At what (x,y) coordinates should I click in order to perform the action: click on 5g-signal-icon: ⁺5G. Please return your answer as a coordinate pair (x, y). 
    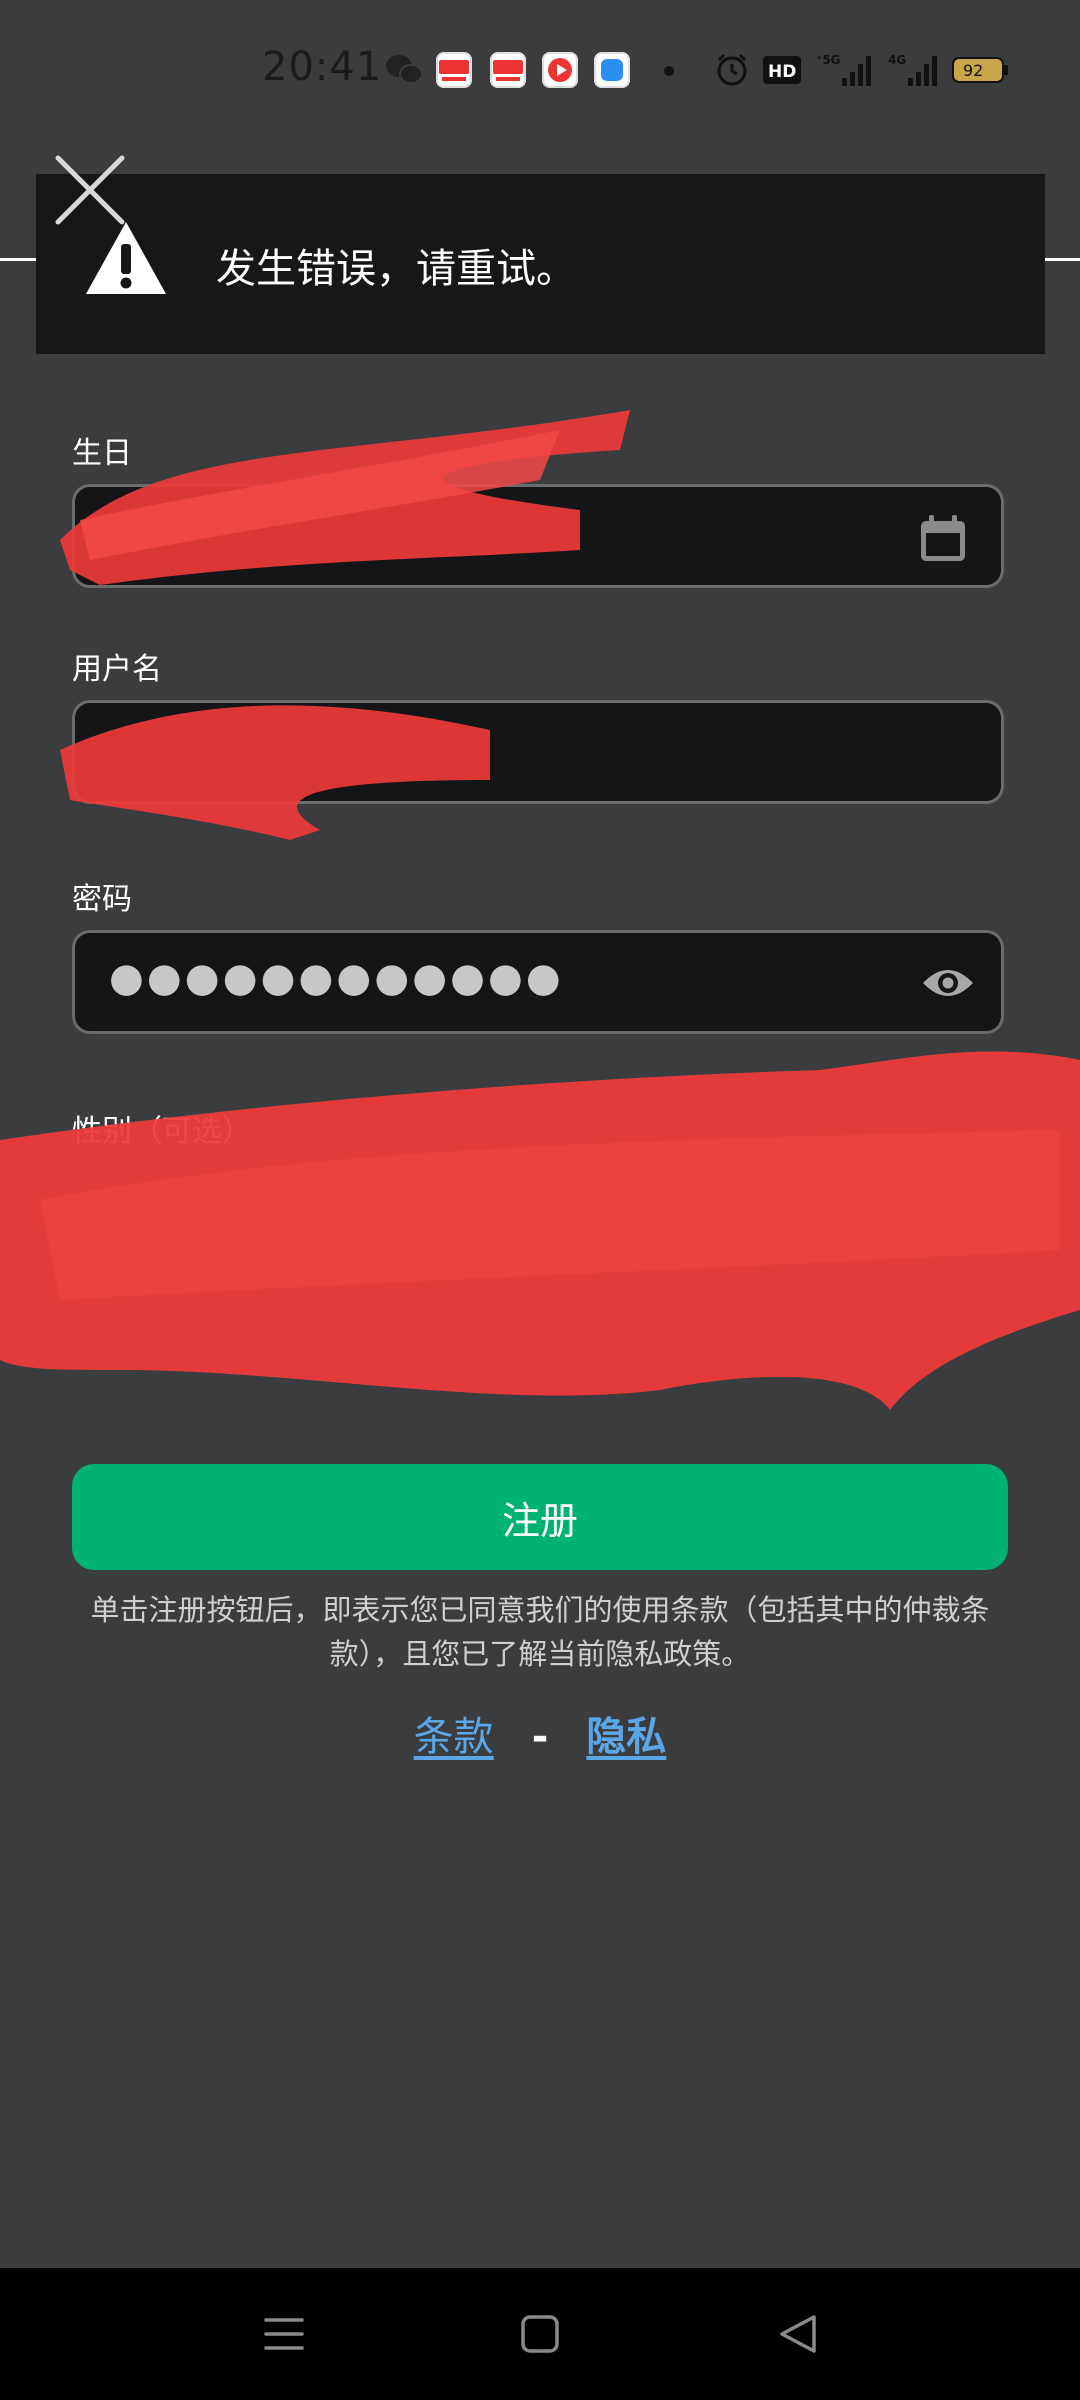
    Looking at the image, I should click on (843, 69).